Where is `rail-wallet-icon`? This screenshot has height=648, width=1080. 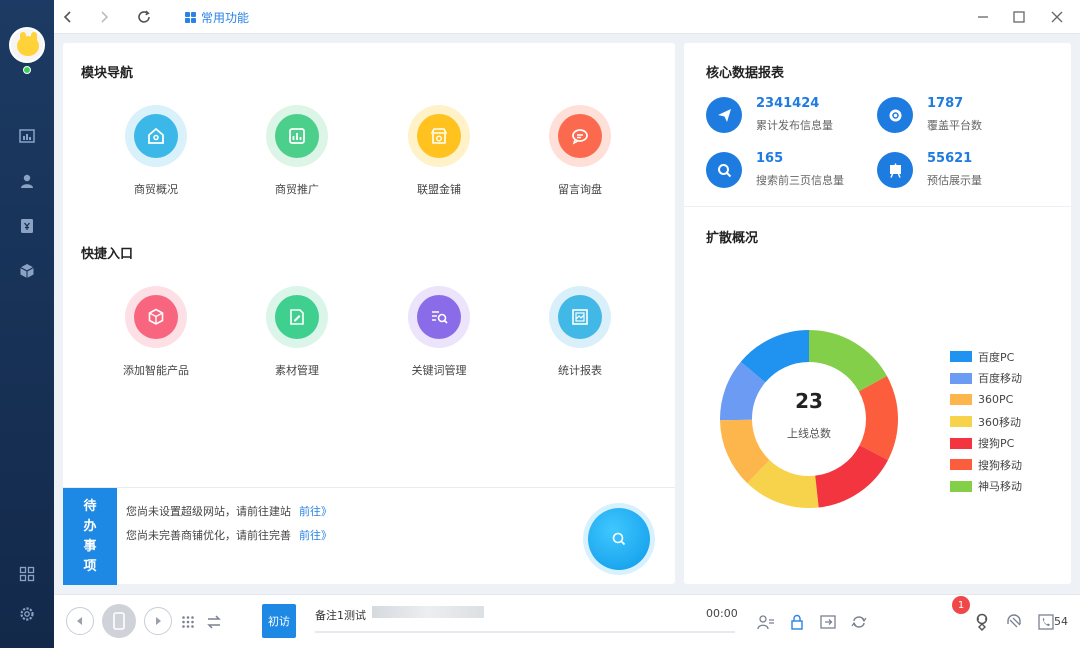 rail-wallet-icon is located at coordinates (27, 226).